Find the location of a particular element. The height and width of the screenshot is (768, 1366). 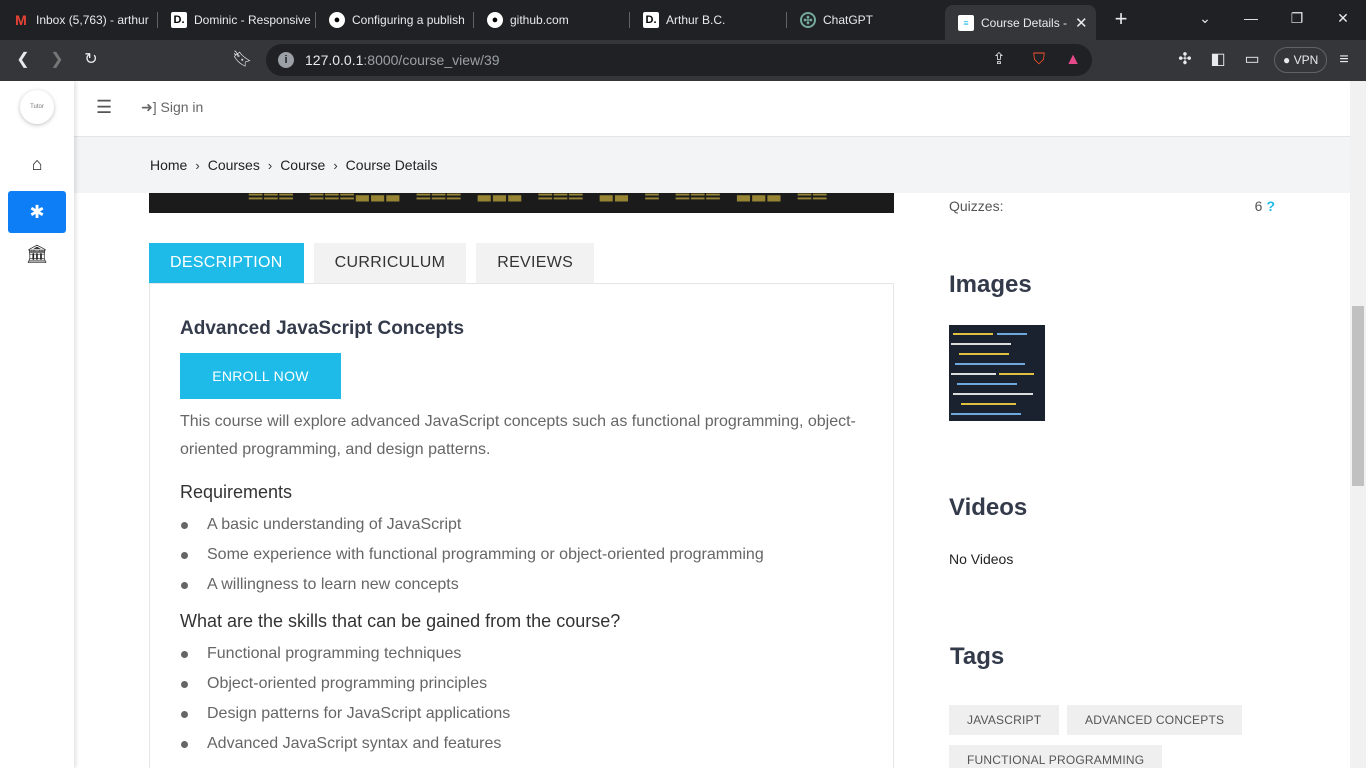

sidebar-item-institution: 🏛︎ is located at coordinates (37, 254).